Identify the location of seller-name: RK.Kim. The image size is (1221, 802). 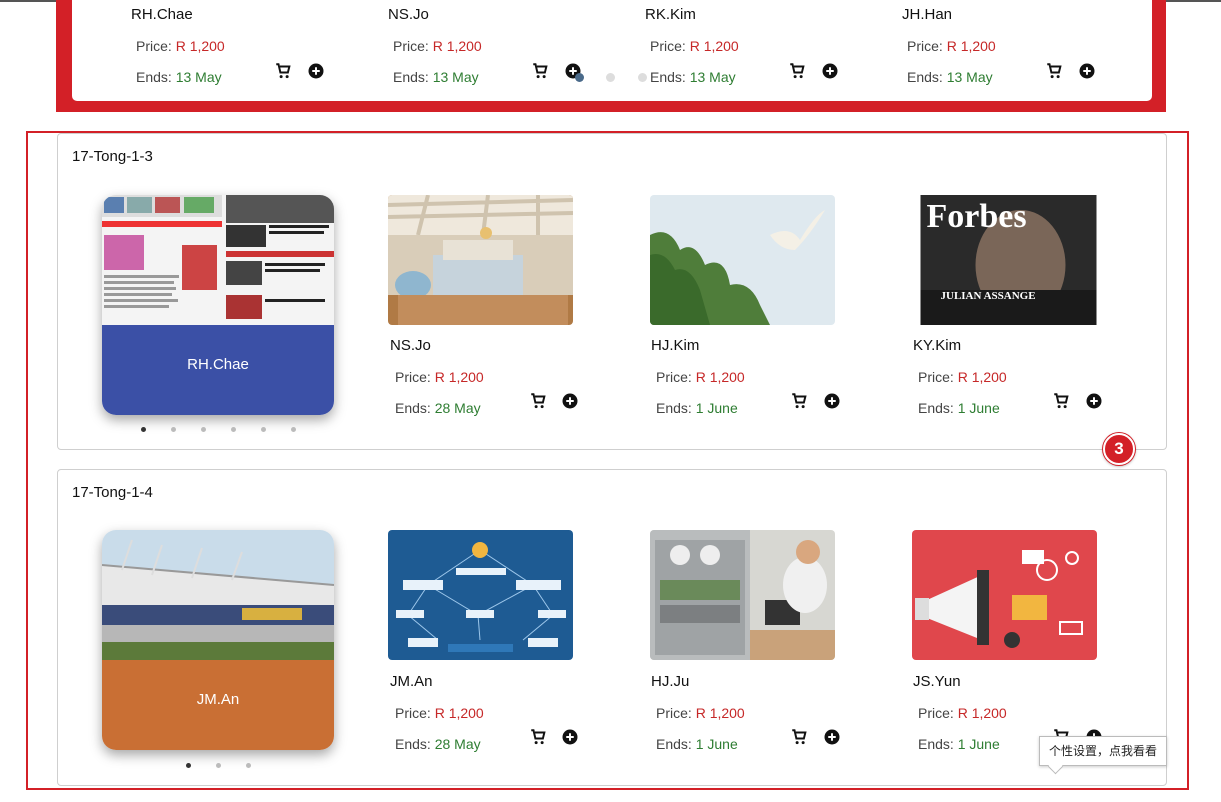
(670, 14).